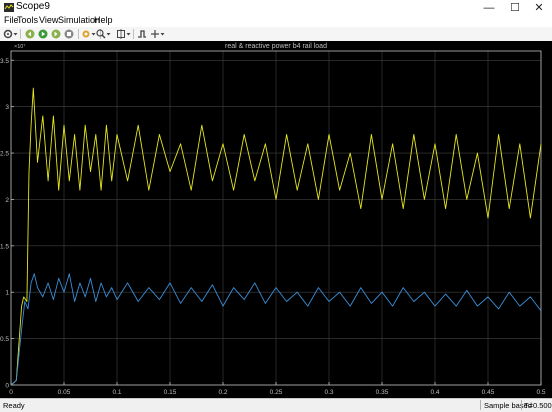 The width and height of the screenshot is (552, 412). Describe the element at coordinates (540, 392) in the screenshot. I see `x-tick-label: 0.5` at that location.